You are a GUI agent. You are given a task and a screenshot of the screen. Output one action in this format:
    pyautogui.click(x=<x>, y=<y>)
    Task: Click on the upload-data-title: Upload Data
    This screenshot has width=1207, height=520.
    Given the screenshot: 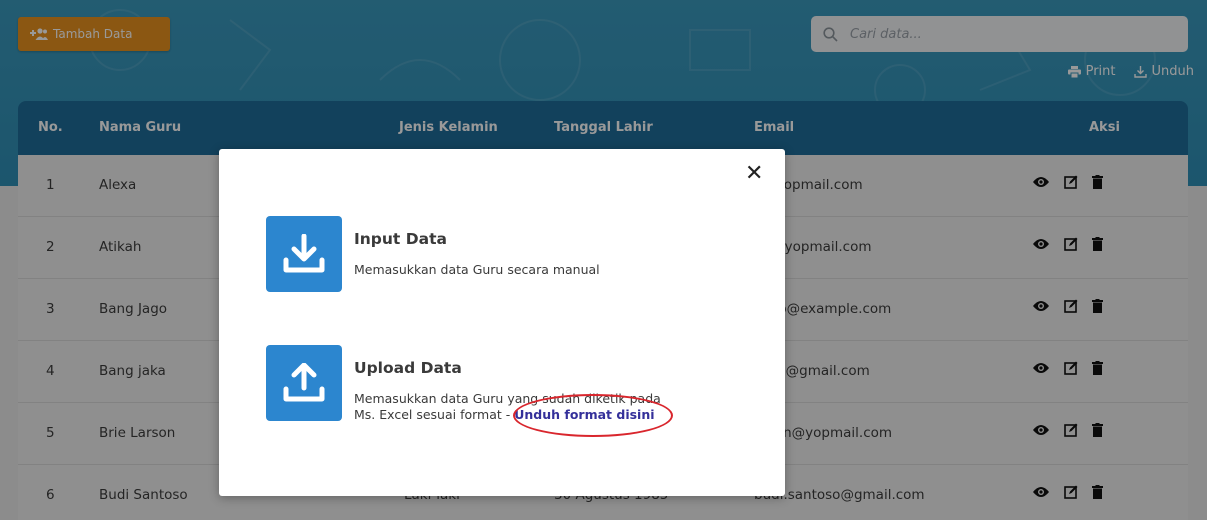 What is the action you would take?
    pyautogui.click(x=408, y=368)
    